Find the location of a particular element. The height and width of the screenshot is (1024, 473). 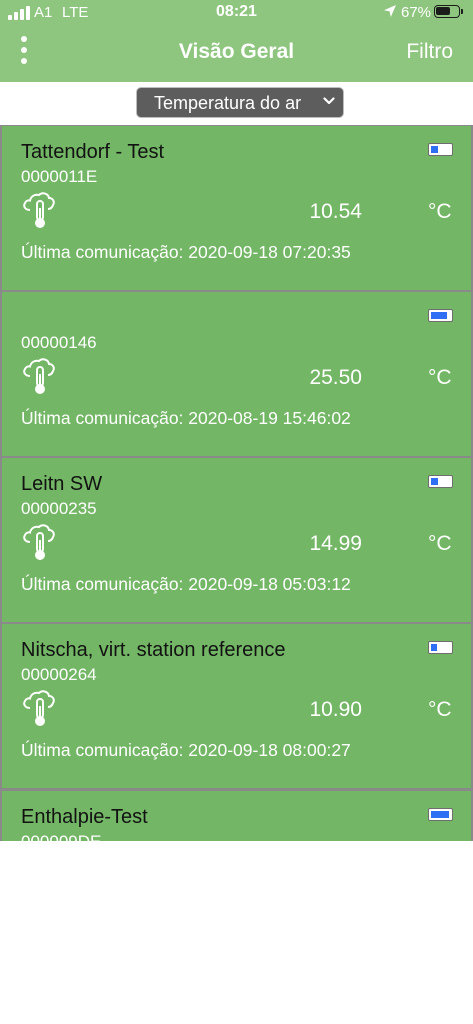

station-value: 10.54 is located at coordinates (335, 211).